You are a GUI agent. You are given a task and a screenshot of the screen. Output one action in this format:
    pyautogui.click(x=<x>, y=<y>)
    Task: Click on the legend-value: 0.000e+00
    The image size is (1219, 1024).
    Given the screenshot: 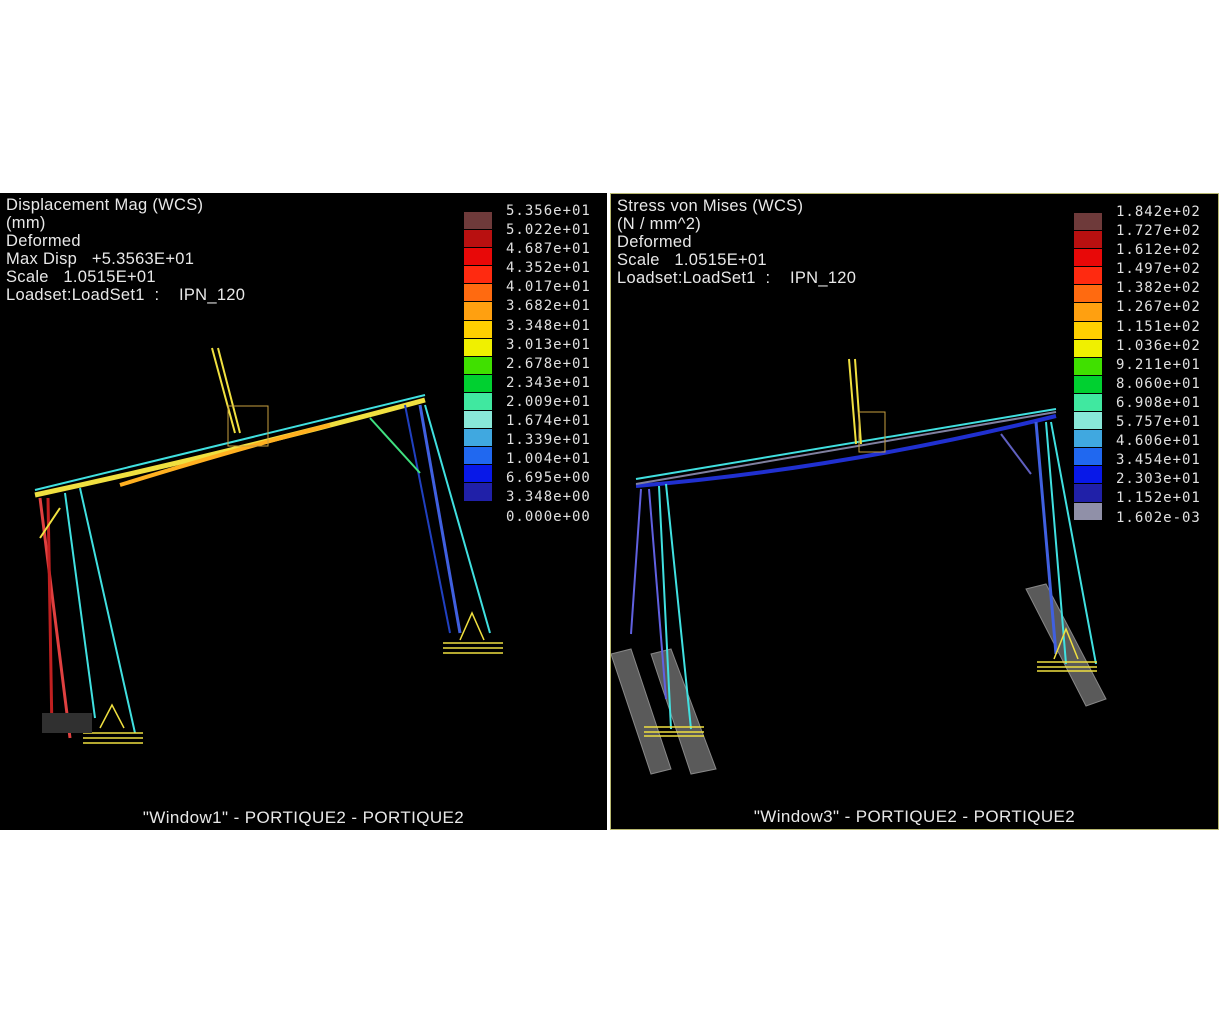 What is the action you would take?
    pyautogui.click(x=548, y=516)
    